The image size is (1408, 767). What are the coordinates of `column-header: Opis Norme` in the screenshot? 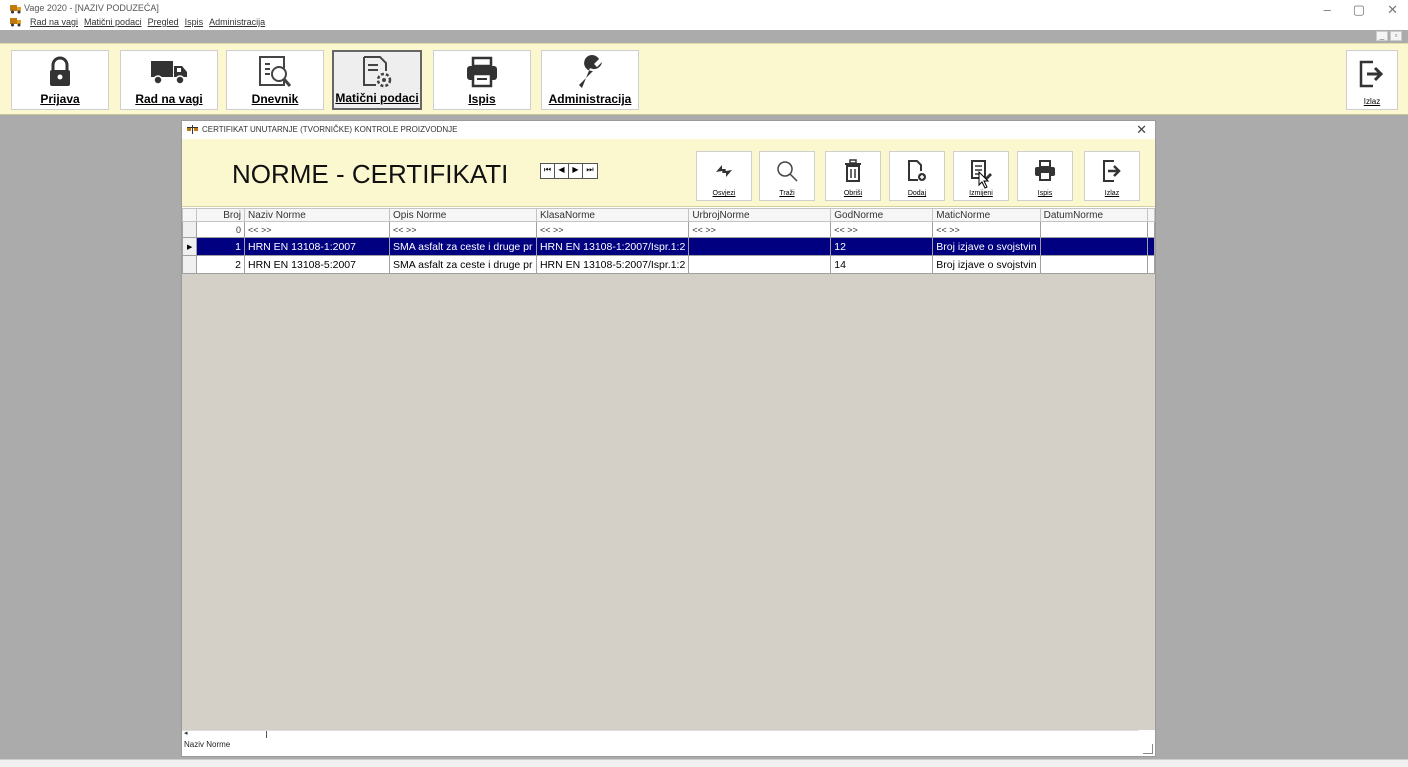 It's located at (463, 215).